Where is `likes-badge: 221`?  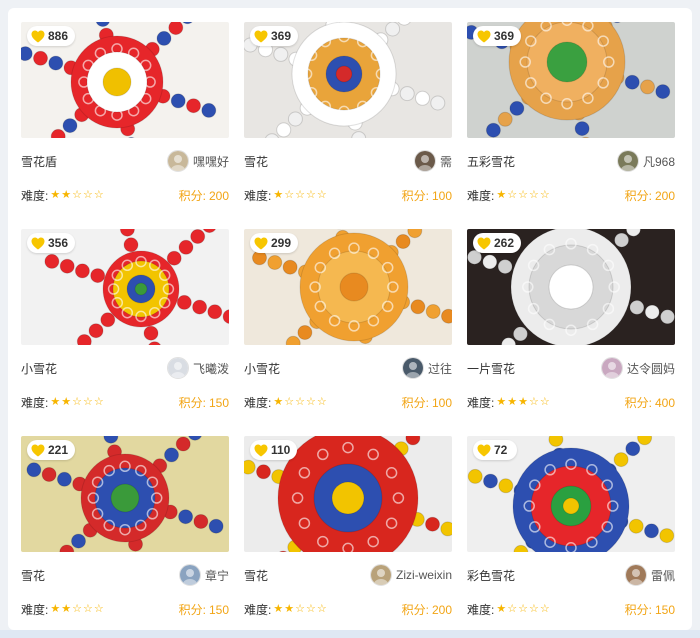 likes-badge: 221 is located at coordinates (51, 450).